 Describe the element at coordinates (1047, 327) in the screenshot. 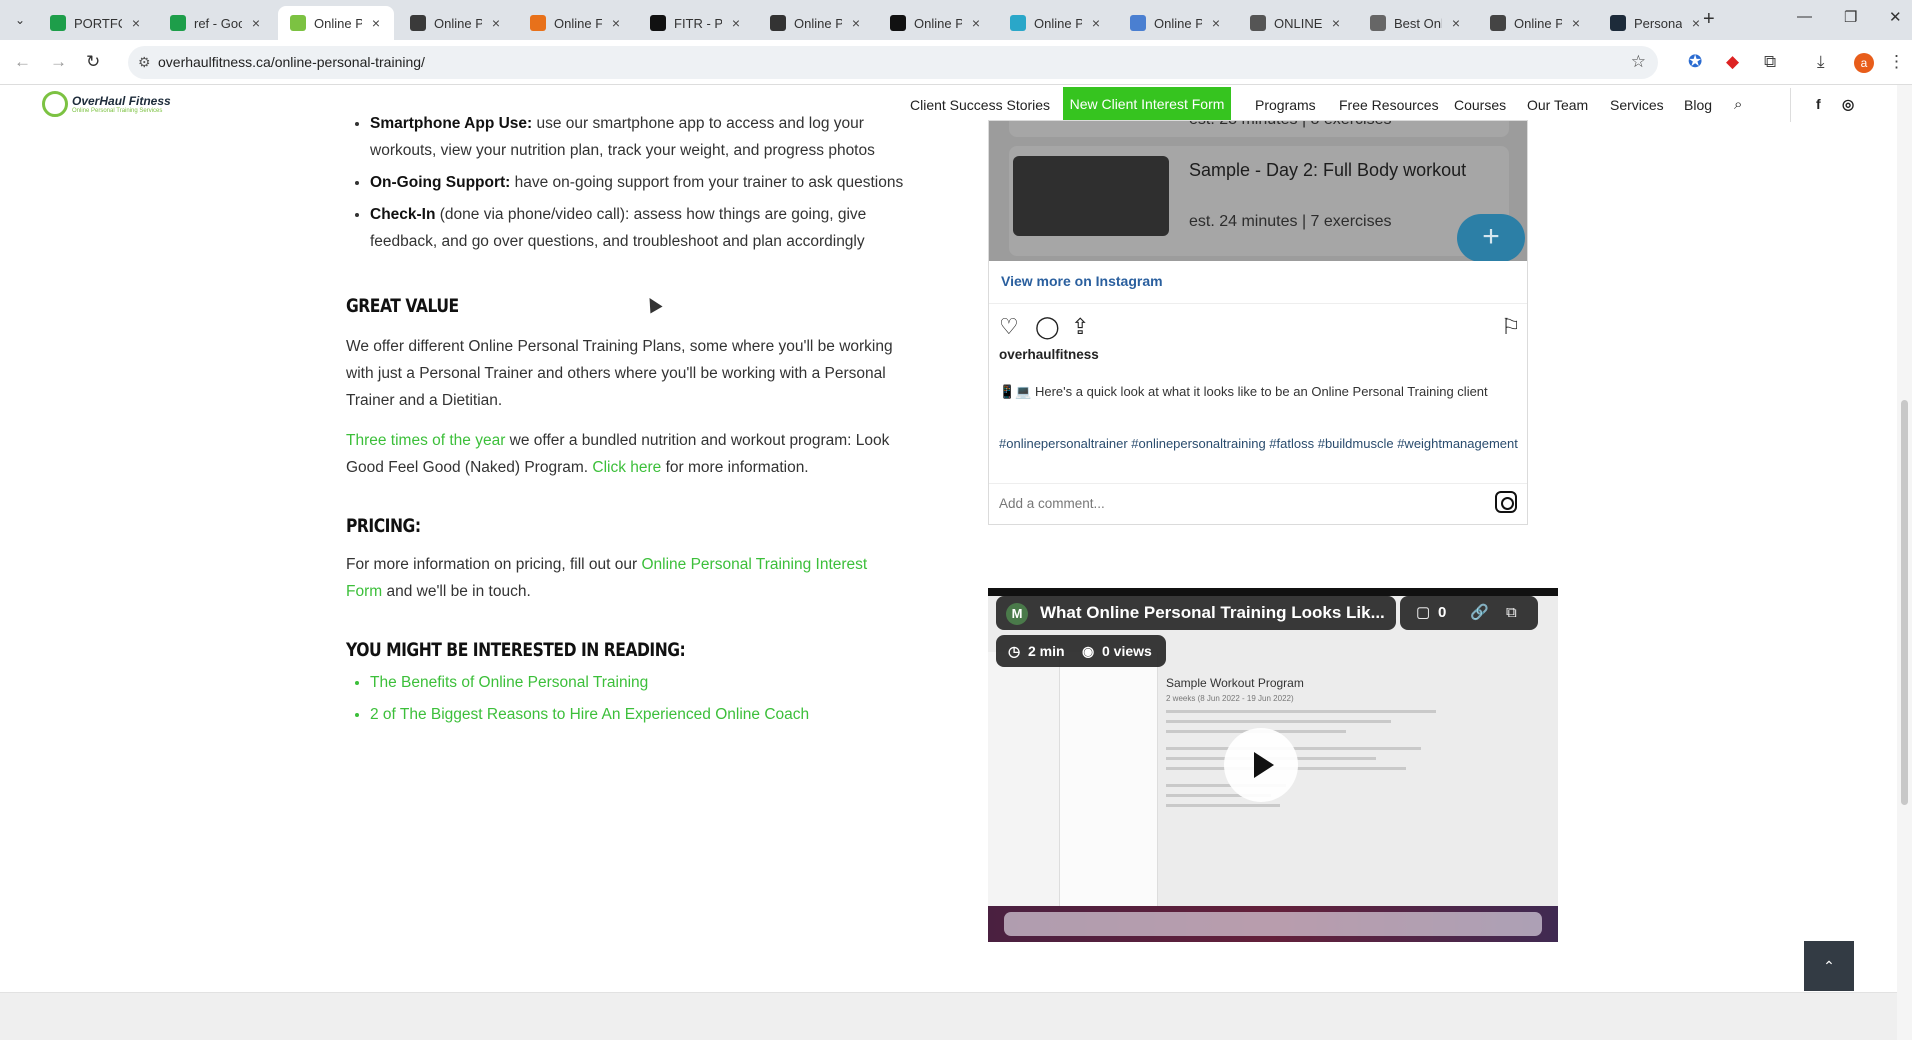

I see `comment-icon: ◯` at that location.